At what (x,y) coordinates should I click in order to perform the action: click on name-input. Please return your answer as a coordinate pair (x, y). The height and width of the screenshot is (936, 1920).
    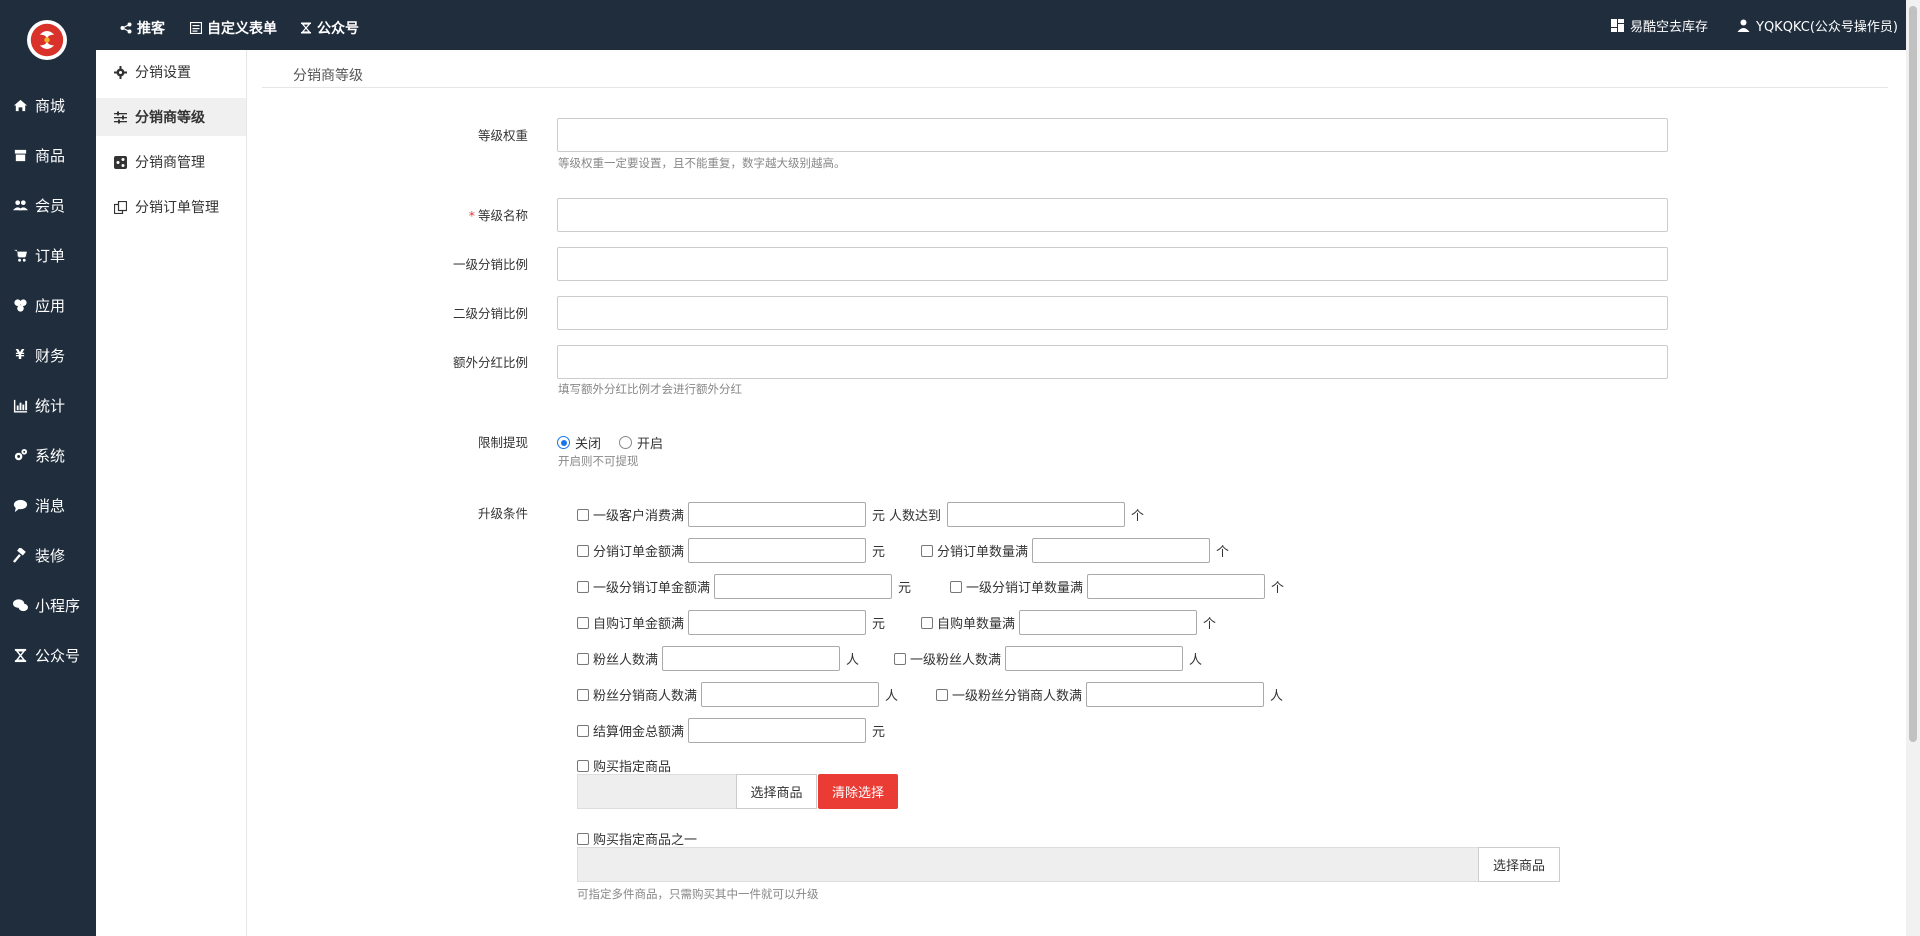
    Looking at the image, I should click on (1112, 215).